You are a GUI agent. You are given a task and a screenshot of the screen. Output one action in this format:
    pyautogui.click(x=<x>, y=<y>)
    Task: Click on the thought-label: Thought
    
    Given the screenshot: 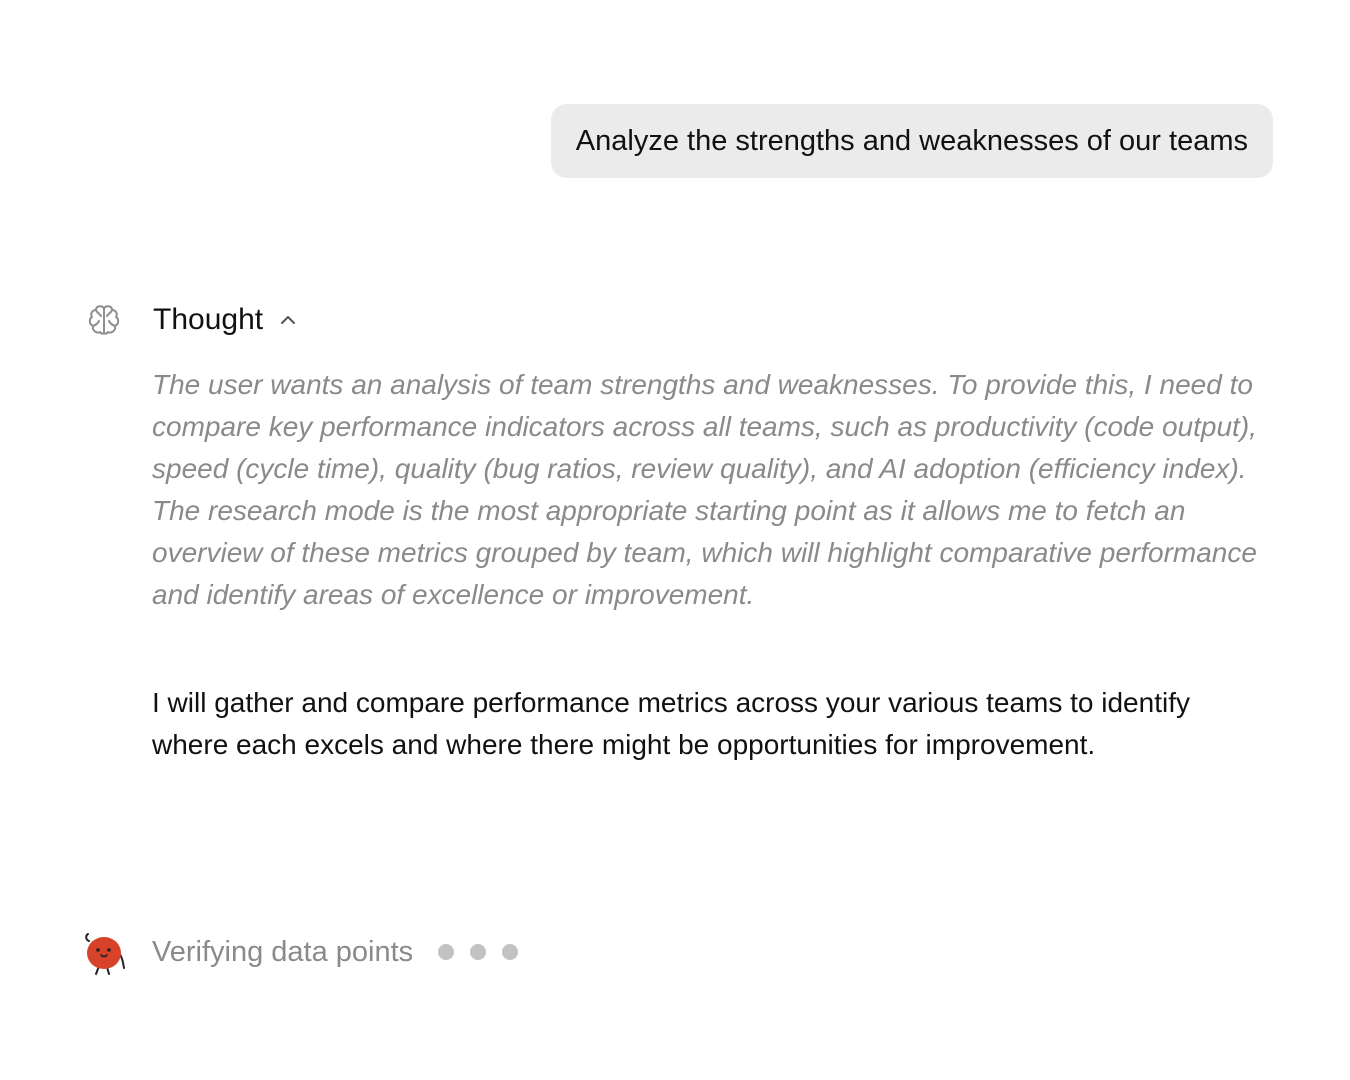 What is the action you would take?
    pyautogui.click(x=208, y=319)
    